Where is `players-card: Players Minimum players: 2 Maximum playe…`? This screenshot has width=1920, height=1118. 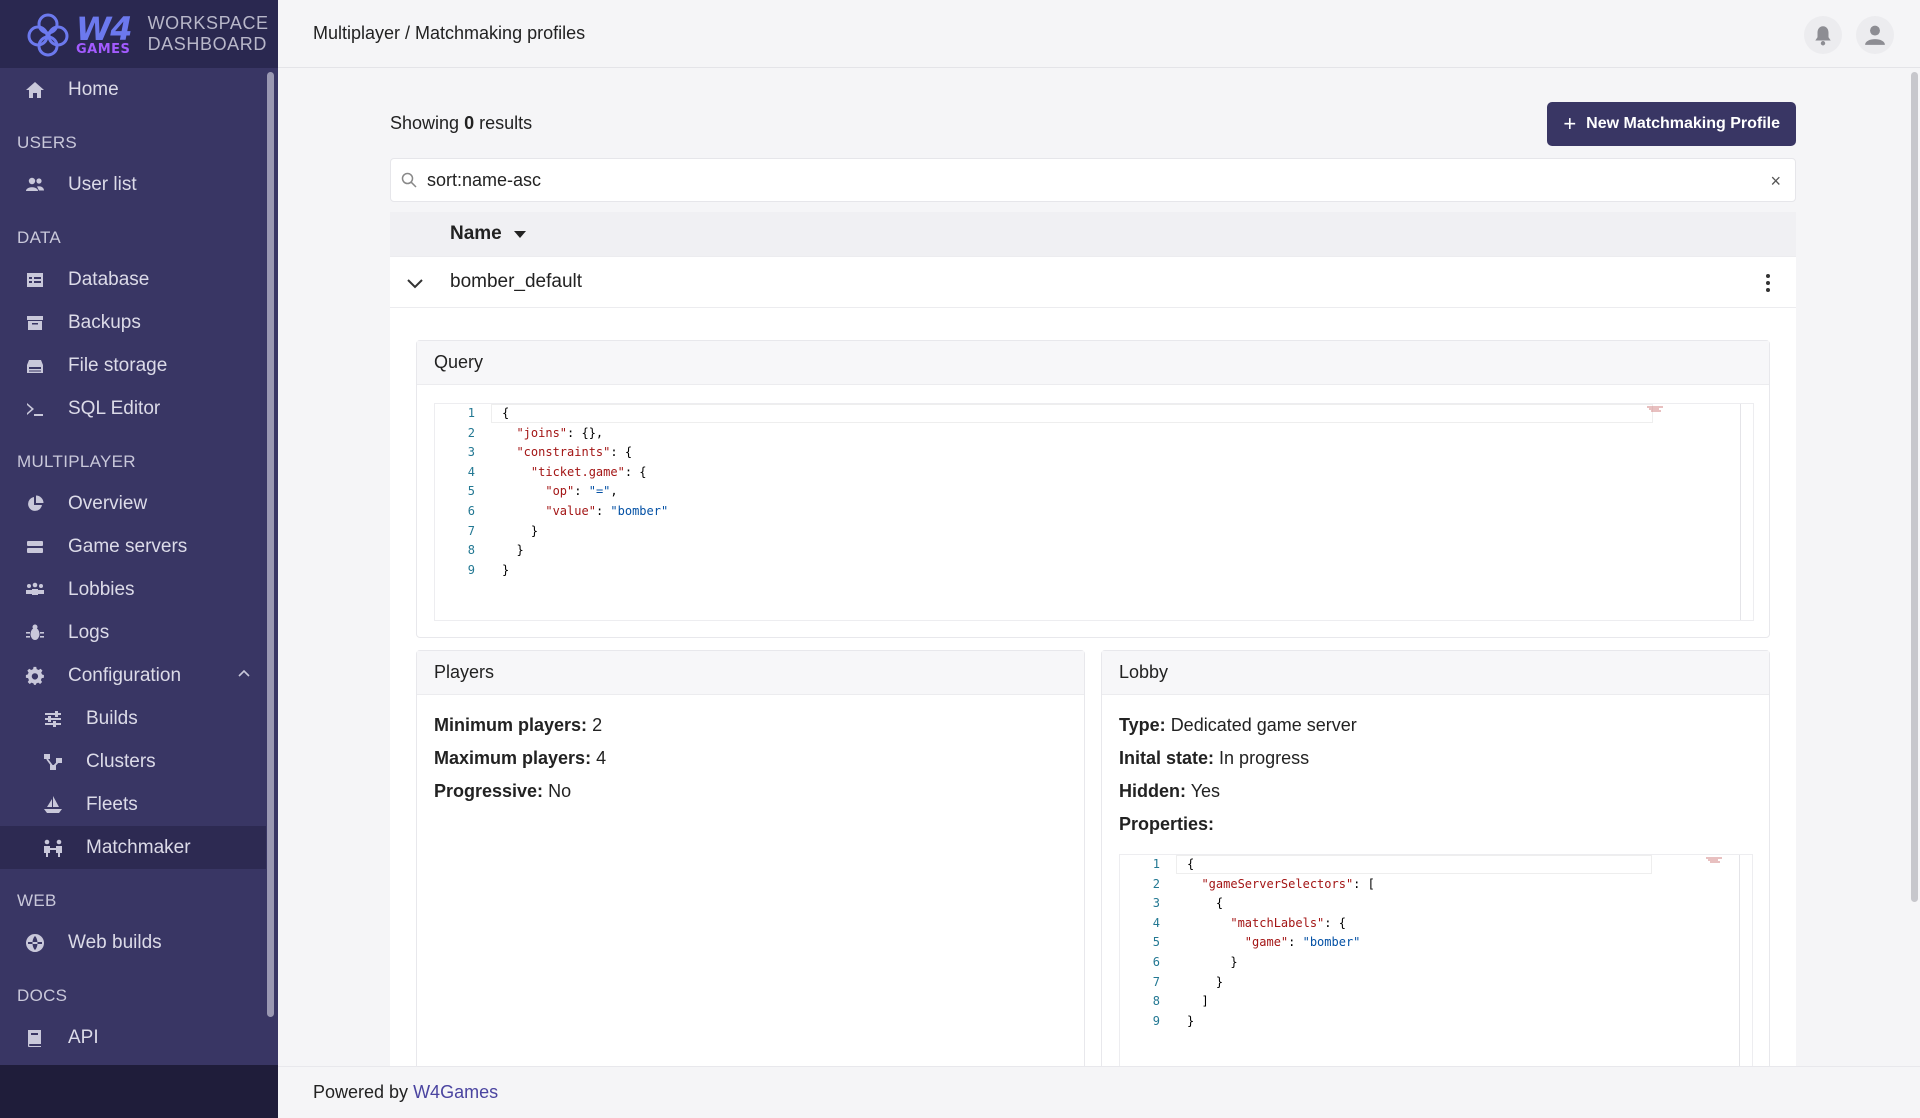 players-card: Players Minimum players: 2 Maximum playe… is located at coordinates (750, 884).